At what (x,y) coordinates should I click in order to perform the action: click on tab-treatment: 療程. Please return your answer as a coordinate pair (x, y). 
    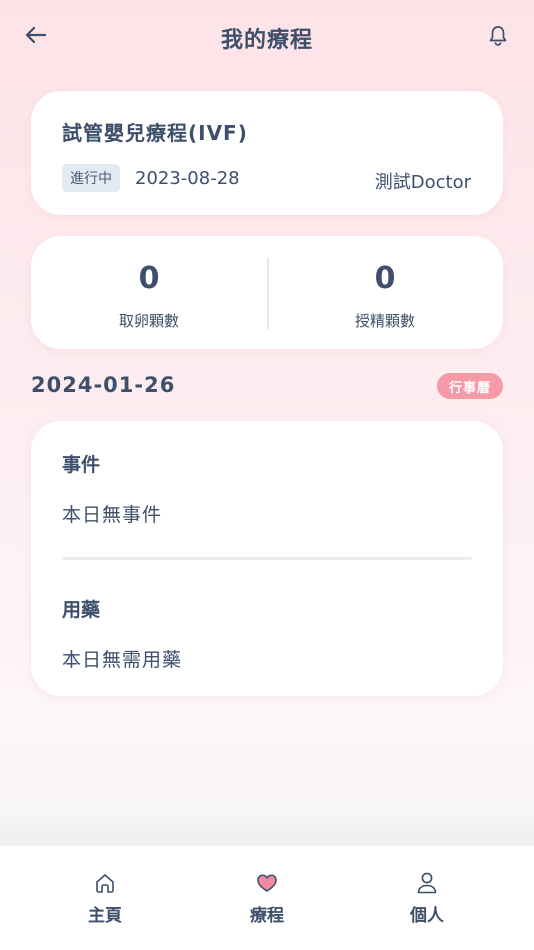
    Looking at the image, I should click on (267, 898).